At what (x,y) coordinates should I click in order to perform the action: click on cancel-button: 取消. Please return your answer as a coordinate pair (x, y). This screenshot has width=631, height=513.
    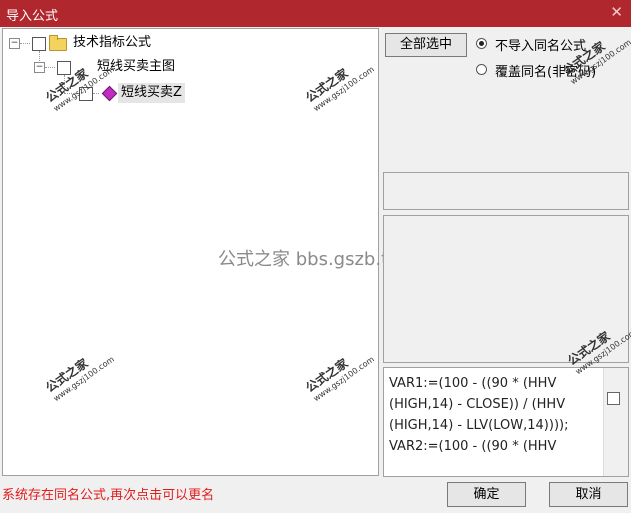
    Looking at the image, I should click on (588, 494).